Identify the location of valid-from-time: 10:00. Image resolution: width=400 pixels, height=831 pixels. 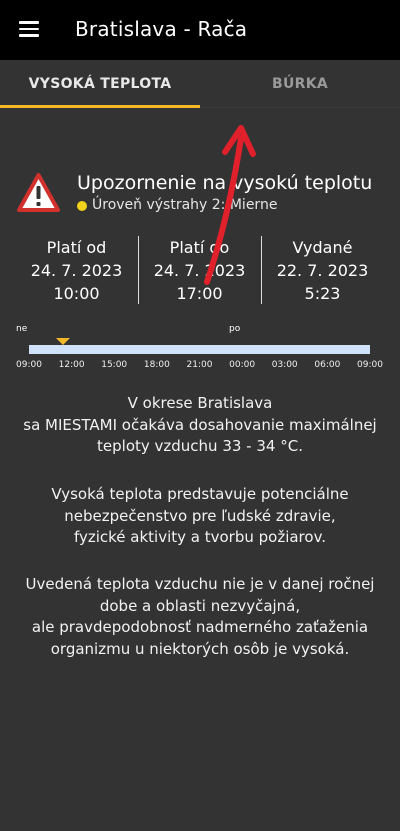
(76, 293).